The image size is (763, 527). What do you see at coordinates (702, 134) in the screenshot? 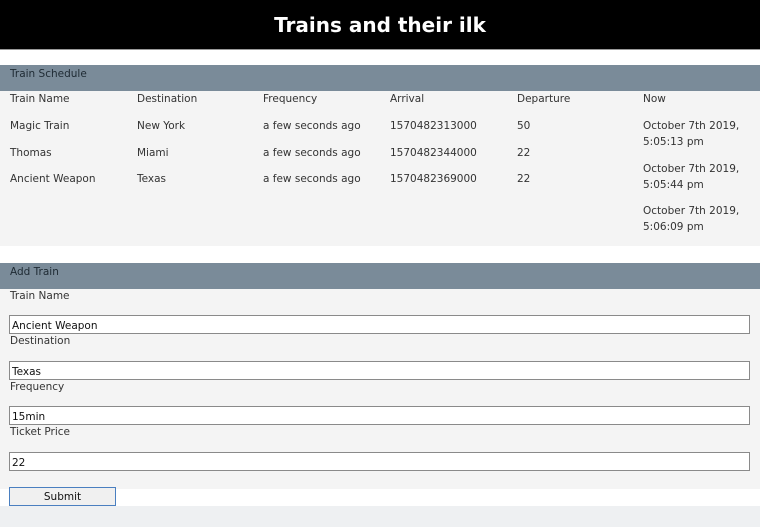
I see `now-timestamp-1: October 7th 2019, 5:05:13 pm` at bounding box center [702, 134].